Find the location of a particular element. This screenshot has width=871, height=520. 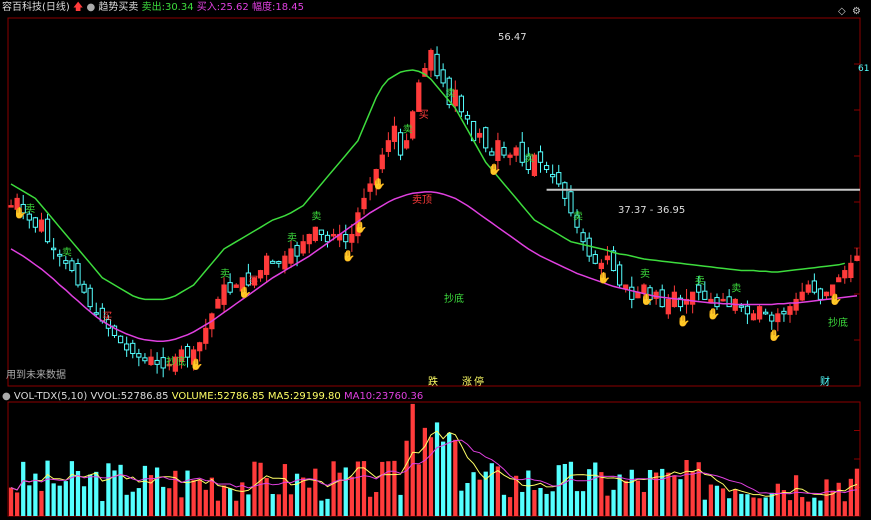

volume-value: 52786.85 is located at coordinates (240, 396).